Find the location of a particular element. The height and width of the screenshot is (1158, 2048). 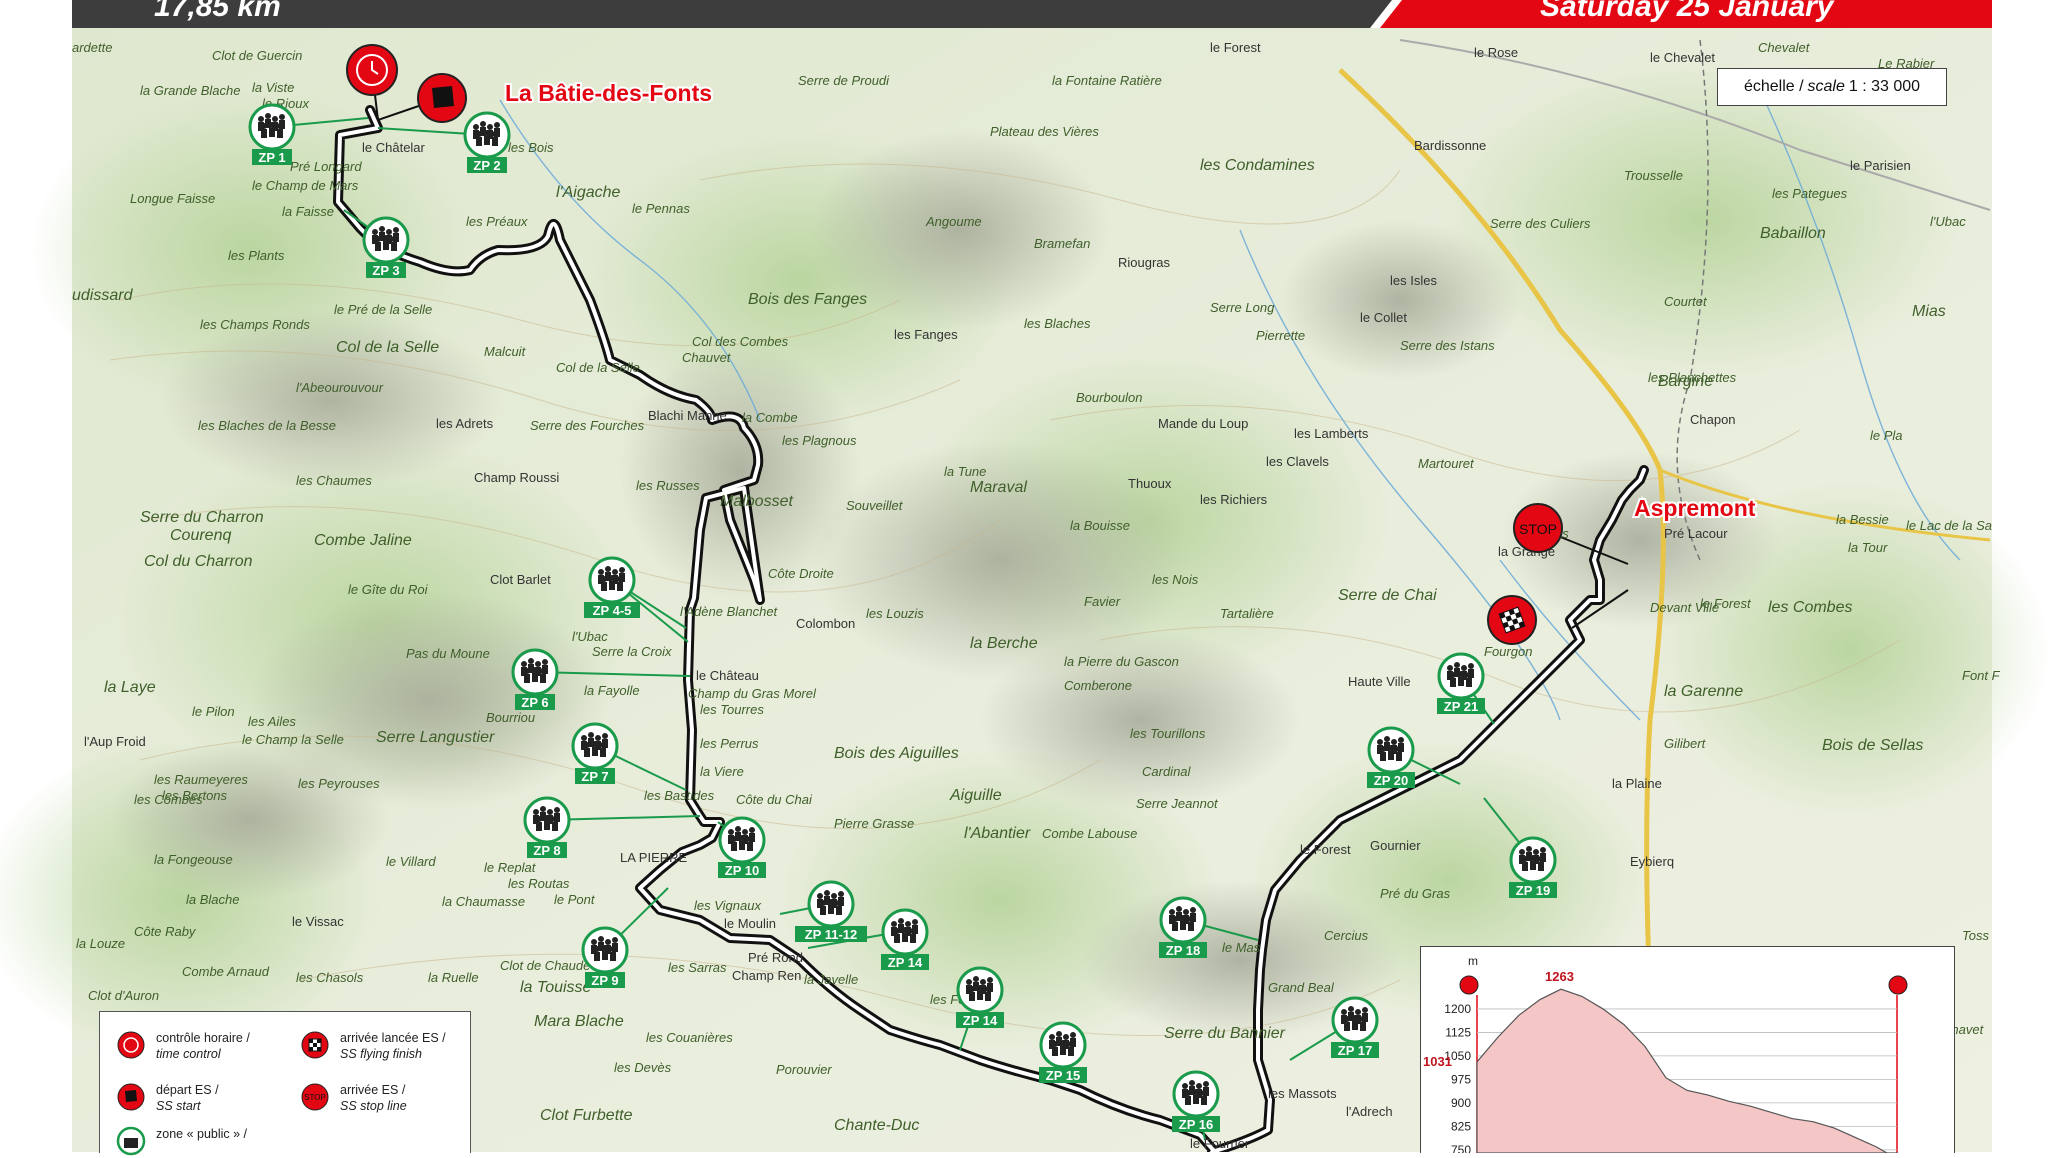

place-label: la Laye is located at coordinates (130, 687).